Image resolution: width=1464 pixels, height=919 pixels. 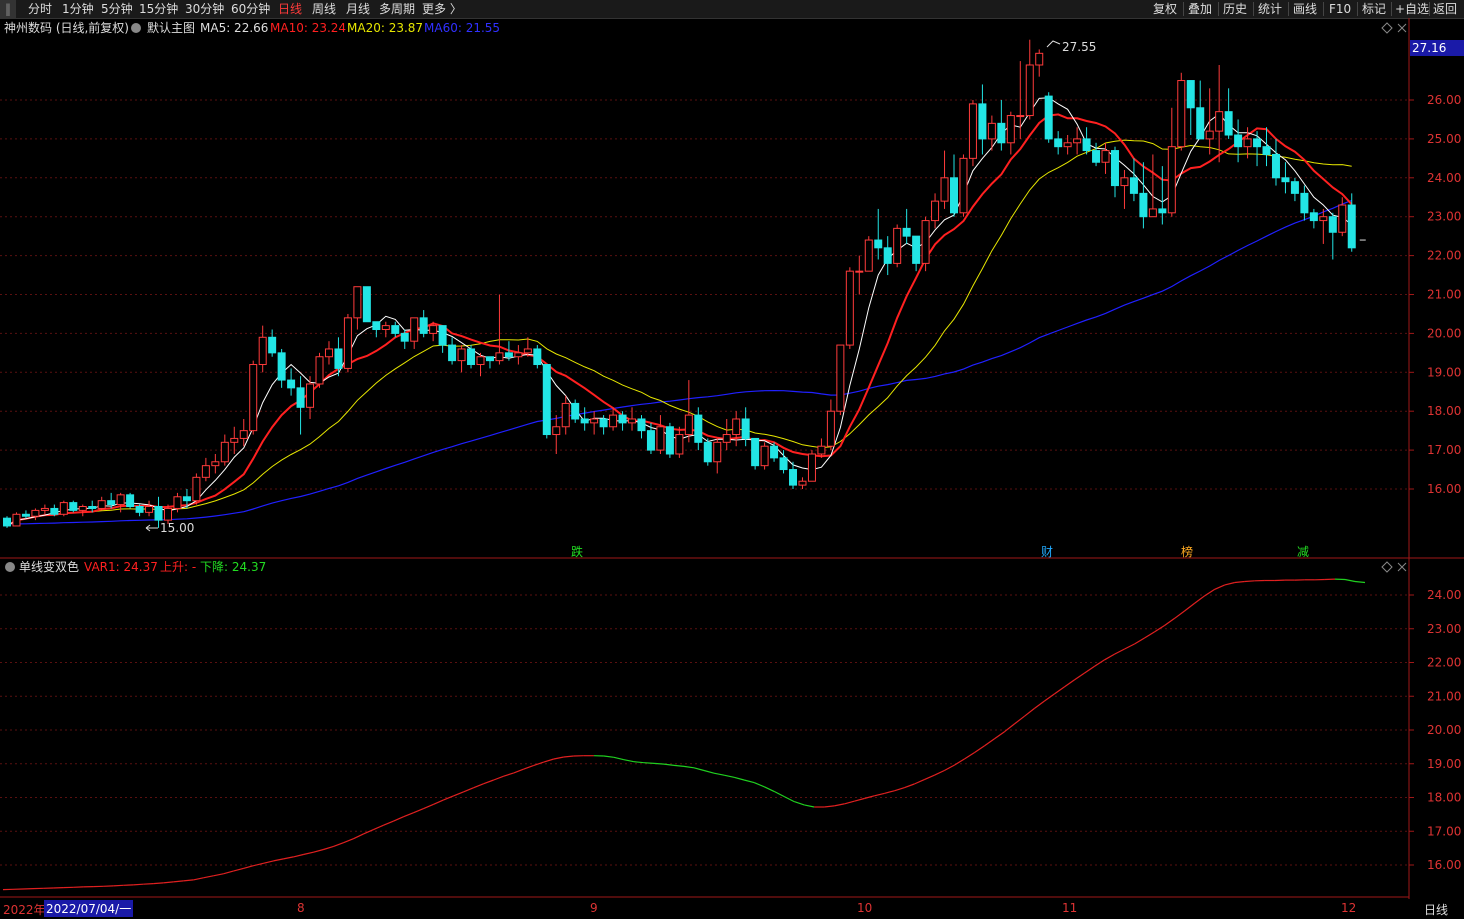 What do you see at coordinates (78, 9) in the screenshot?
I see `period-tab-1min: 1分钟` at bounding box center [78, 9].